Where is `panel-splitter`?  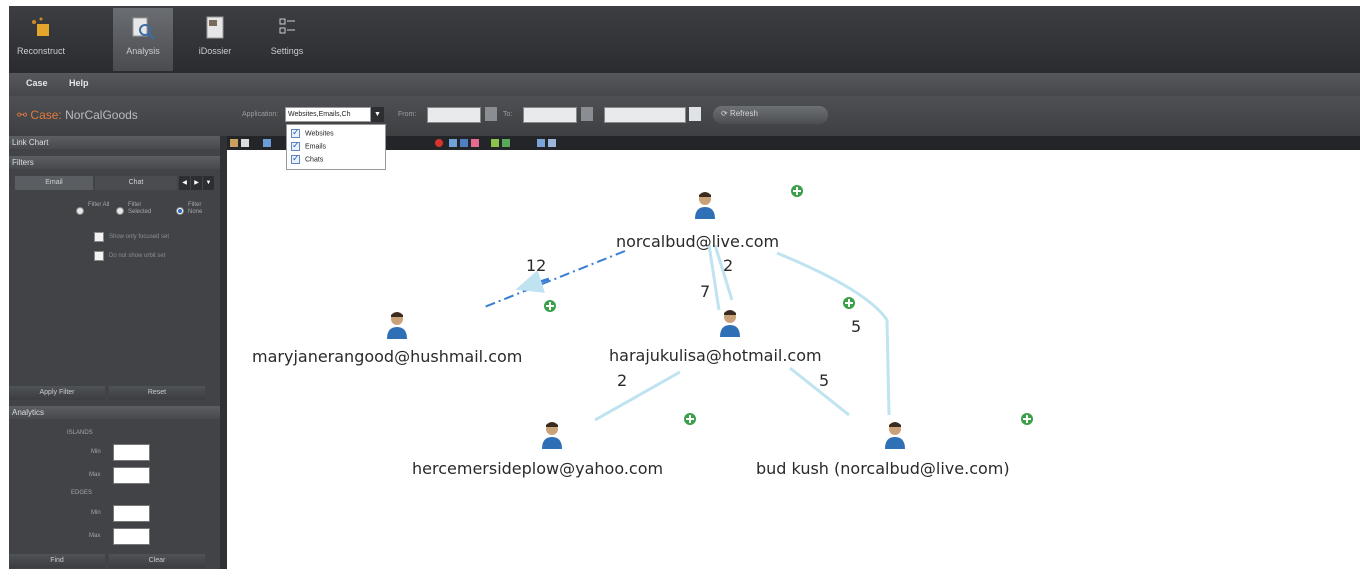 panel-splitter is located at coordinates (223, 352).